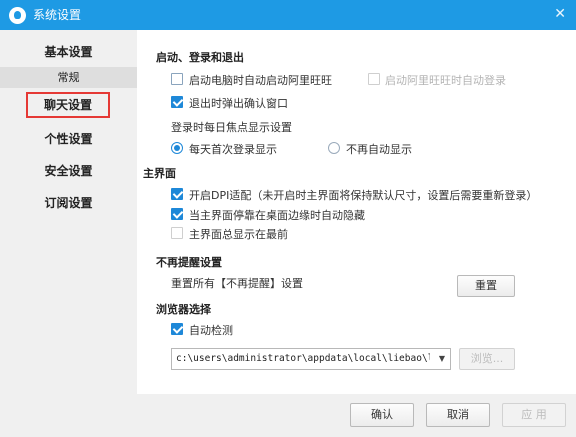  I want to click on sidebar-item-personal: 个性设置, so click(68, 138).